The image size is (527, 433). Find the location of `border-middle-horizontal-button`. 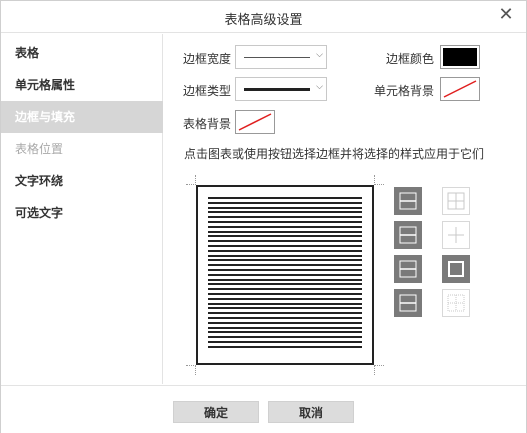

border-middle-horizontal-button is located at coordinates (408, 235).